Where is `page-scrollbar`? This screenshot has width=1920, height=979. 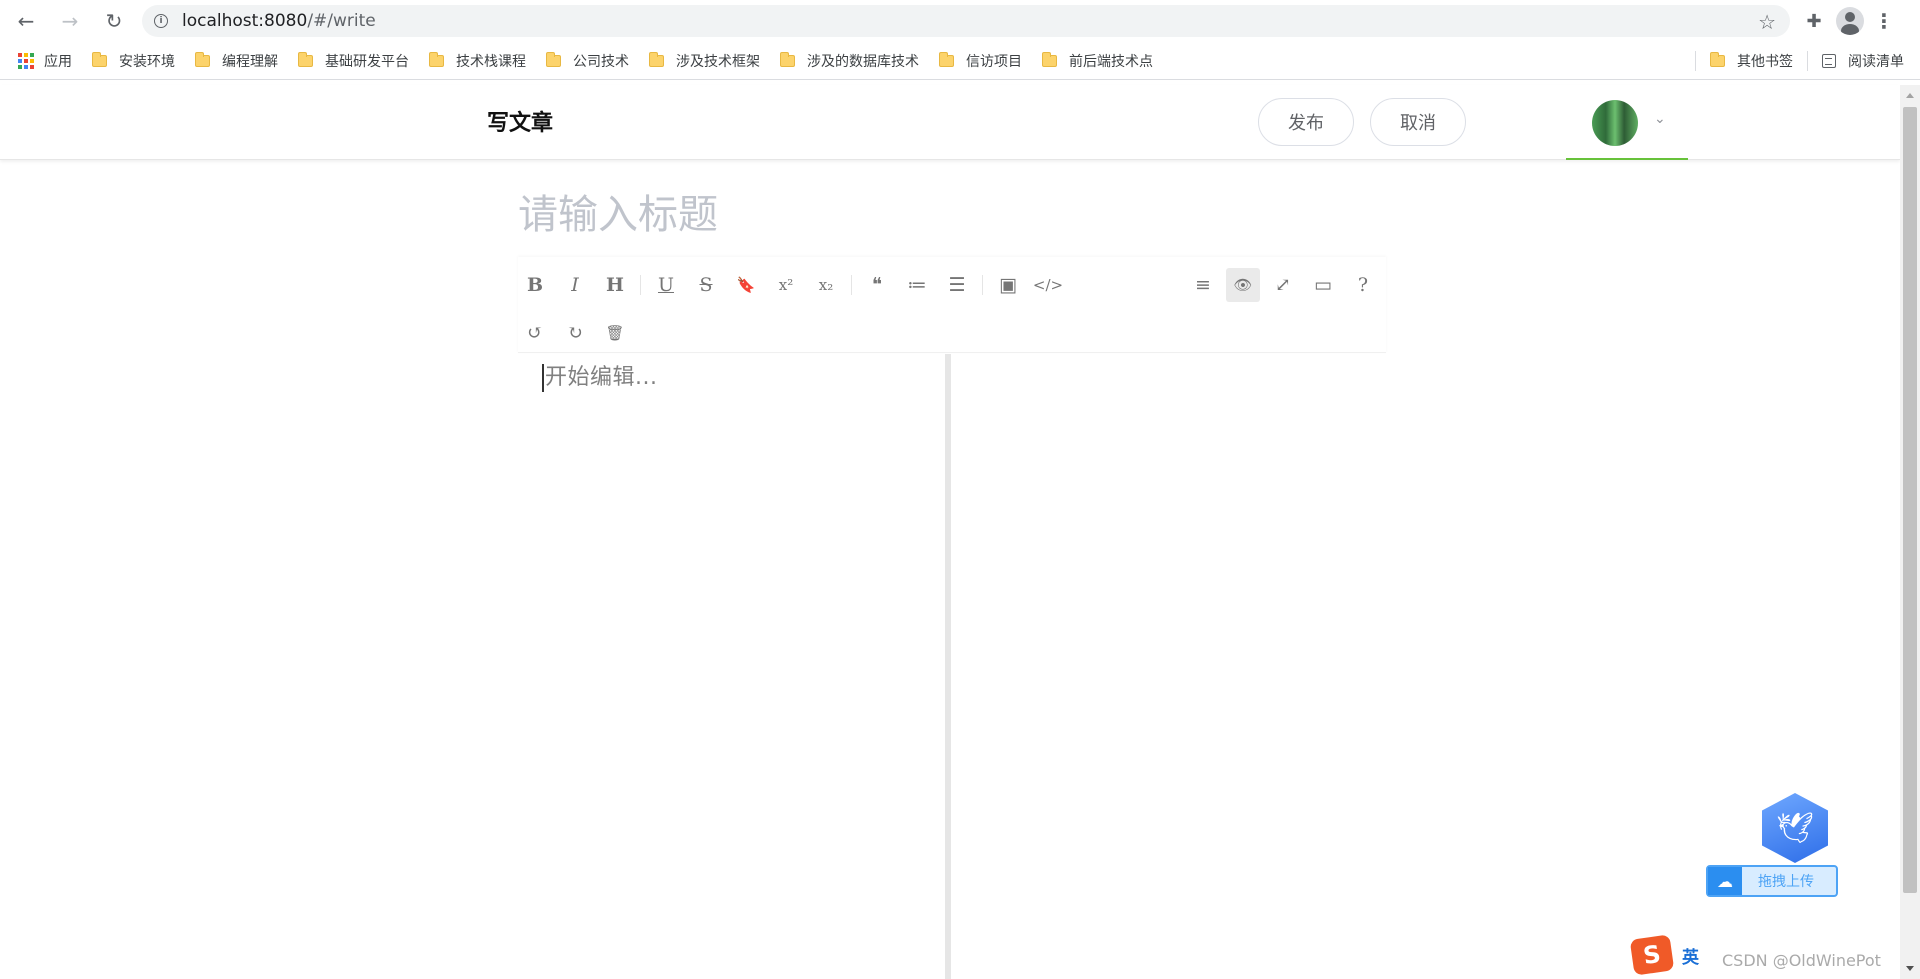
page-scrollbar is located at coordinates (1910, 532).